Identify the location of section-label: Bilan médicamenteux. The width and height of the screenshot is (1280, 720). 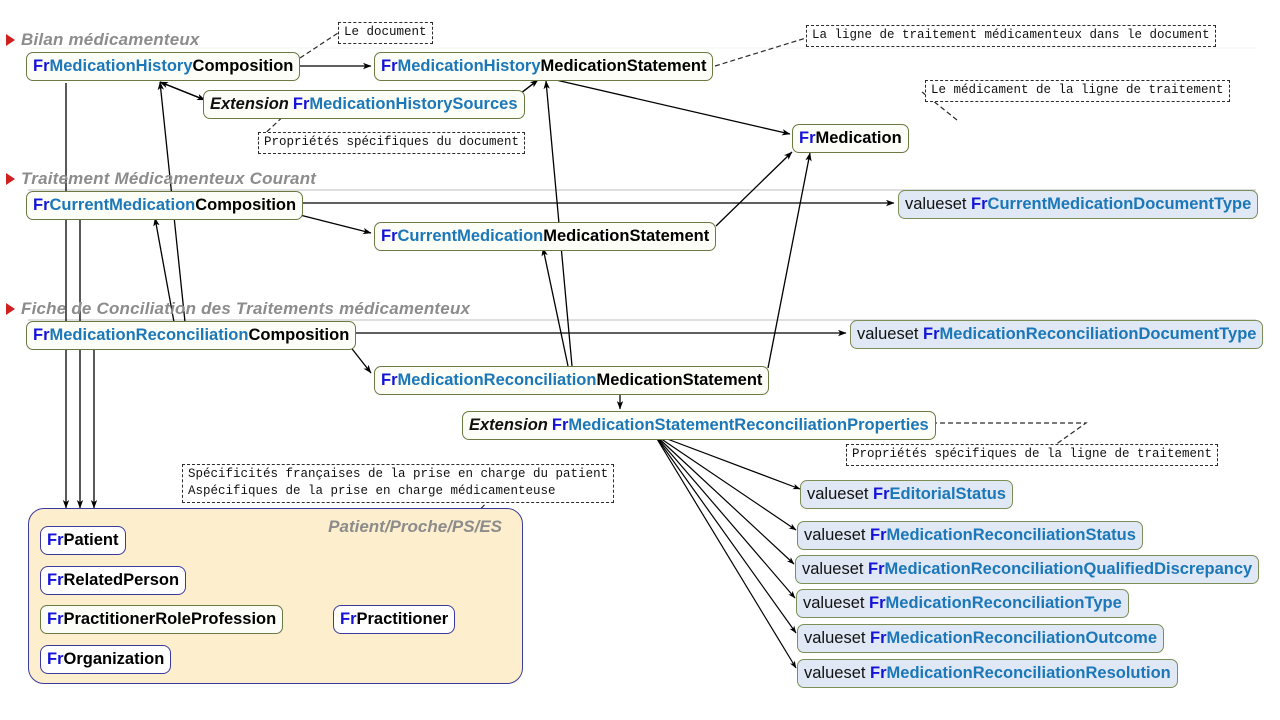
(110, 39).